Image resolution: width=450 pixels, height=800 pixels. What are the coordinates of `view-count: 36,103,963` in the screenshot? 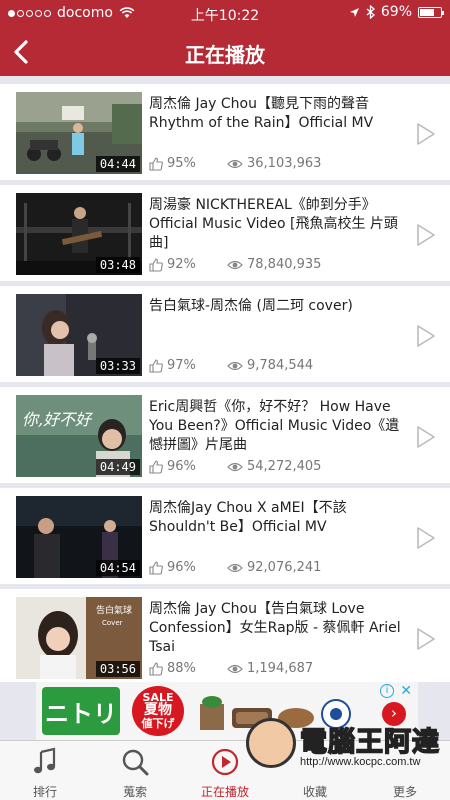 It's located at (284, 163).